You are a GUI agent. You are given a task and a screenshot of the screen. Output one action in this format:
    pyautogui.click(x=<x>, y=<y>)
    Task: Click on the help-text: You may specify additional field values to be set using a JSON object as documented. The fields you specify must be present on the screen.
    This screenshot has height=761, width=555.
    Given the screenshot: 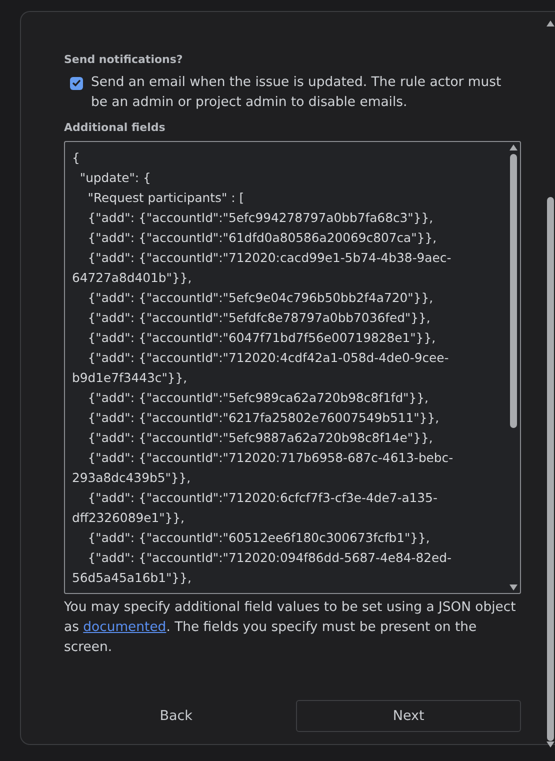 What is the action you would take?
    pyautogui.click(x=290, y=628)
    